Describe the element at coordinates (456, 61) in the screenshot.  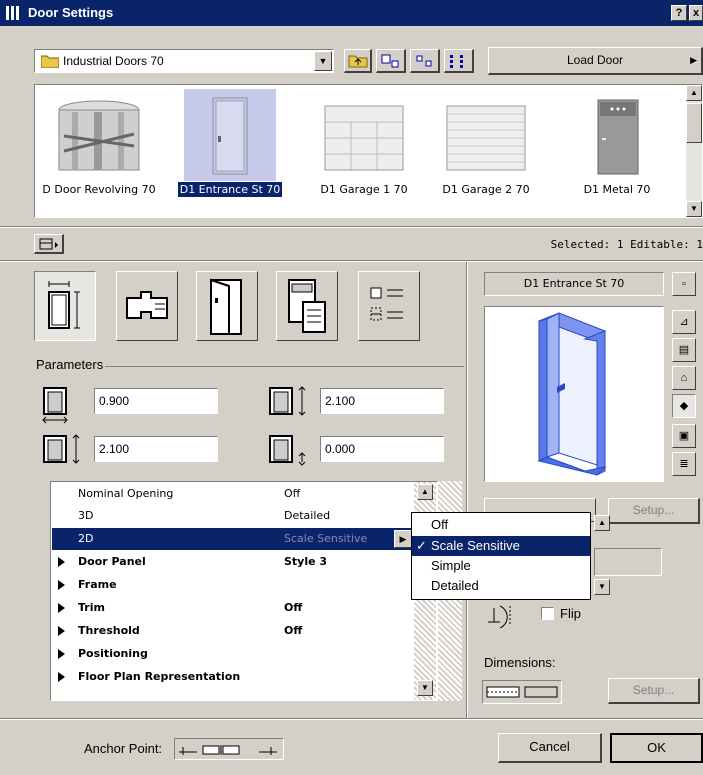
I see `list-view-icon` at that location.